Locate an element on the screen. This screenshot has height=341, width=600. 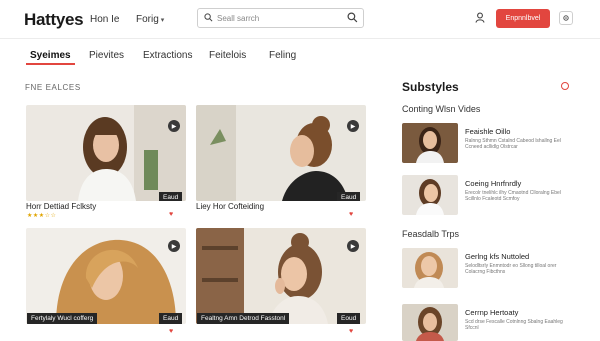
nav-link-forum: Forig ▾ is located at coordinates (150, 19).